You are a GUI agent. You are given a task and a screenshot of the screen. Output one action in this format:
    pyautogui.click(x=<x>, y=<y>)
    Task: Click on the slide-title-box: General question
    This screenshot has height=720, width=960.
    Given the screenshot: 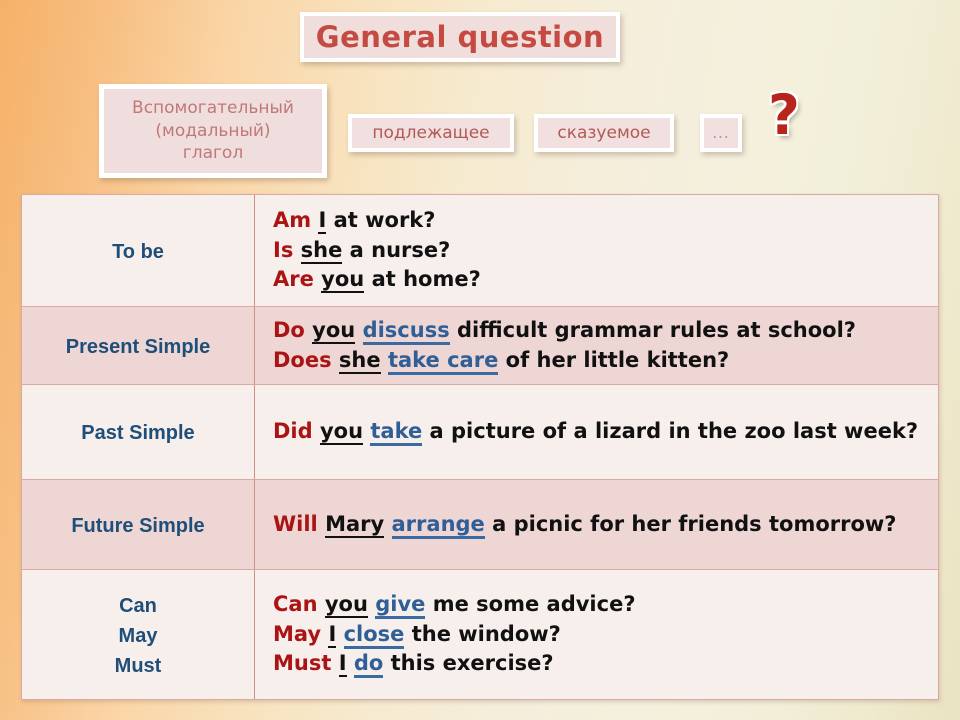 What is the action you would take?
    pyautogui.click(x=460, y=37)
    